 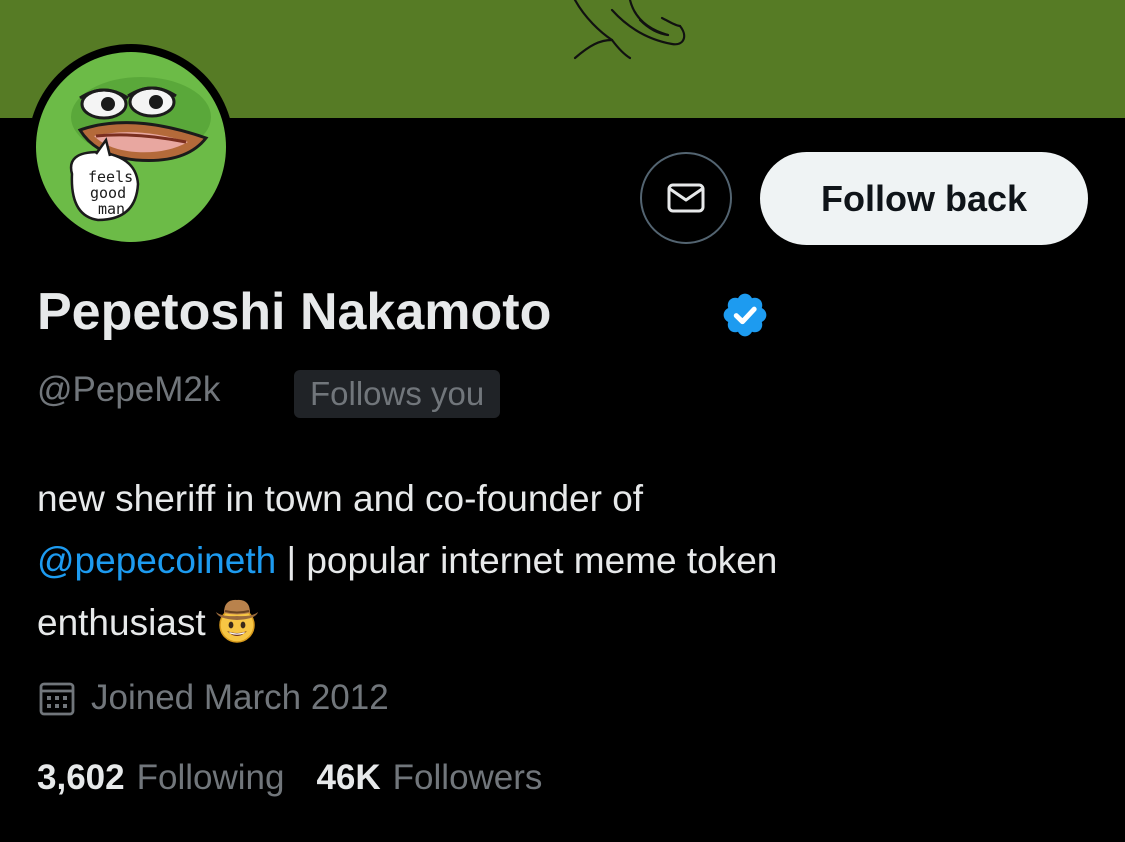 I want to click on avatar: feels good man, so click(x=131, y=147).